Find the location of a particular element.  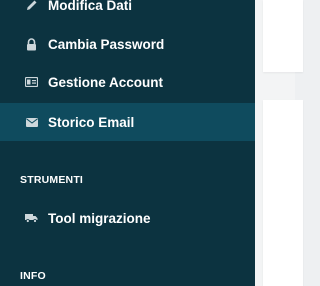

sidebar-item-gestione-account: Gestione Account is located at coordinates (127, 82).